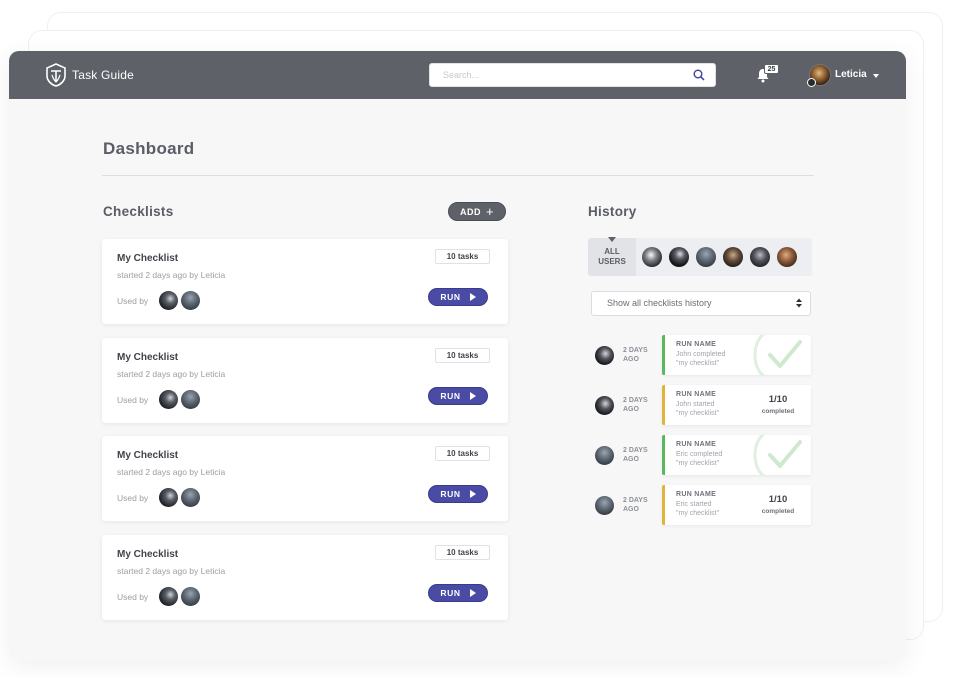 This screenshot has width=960, height=677. I want to click on history-run-card: RUN NAME John completed "my checklist", so click(736, 355).